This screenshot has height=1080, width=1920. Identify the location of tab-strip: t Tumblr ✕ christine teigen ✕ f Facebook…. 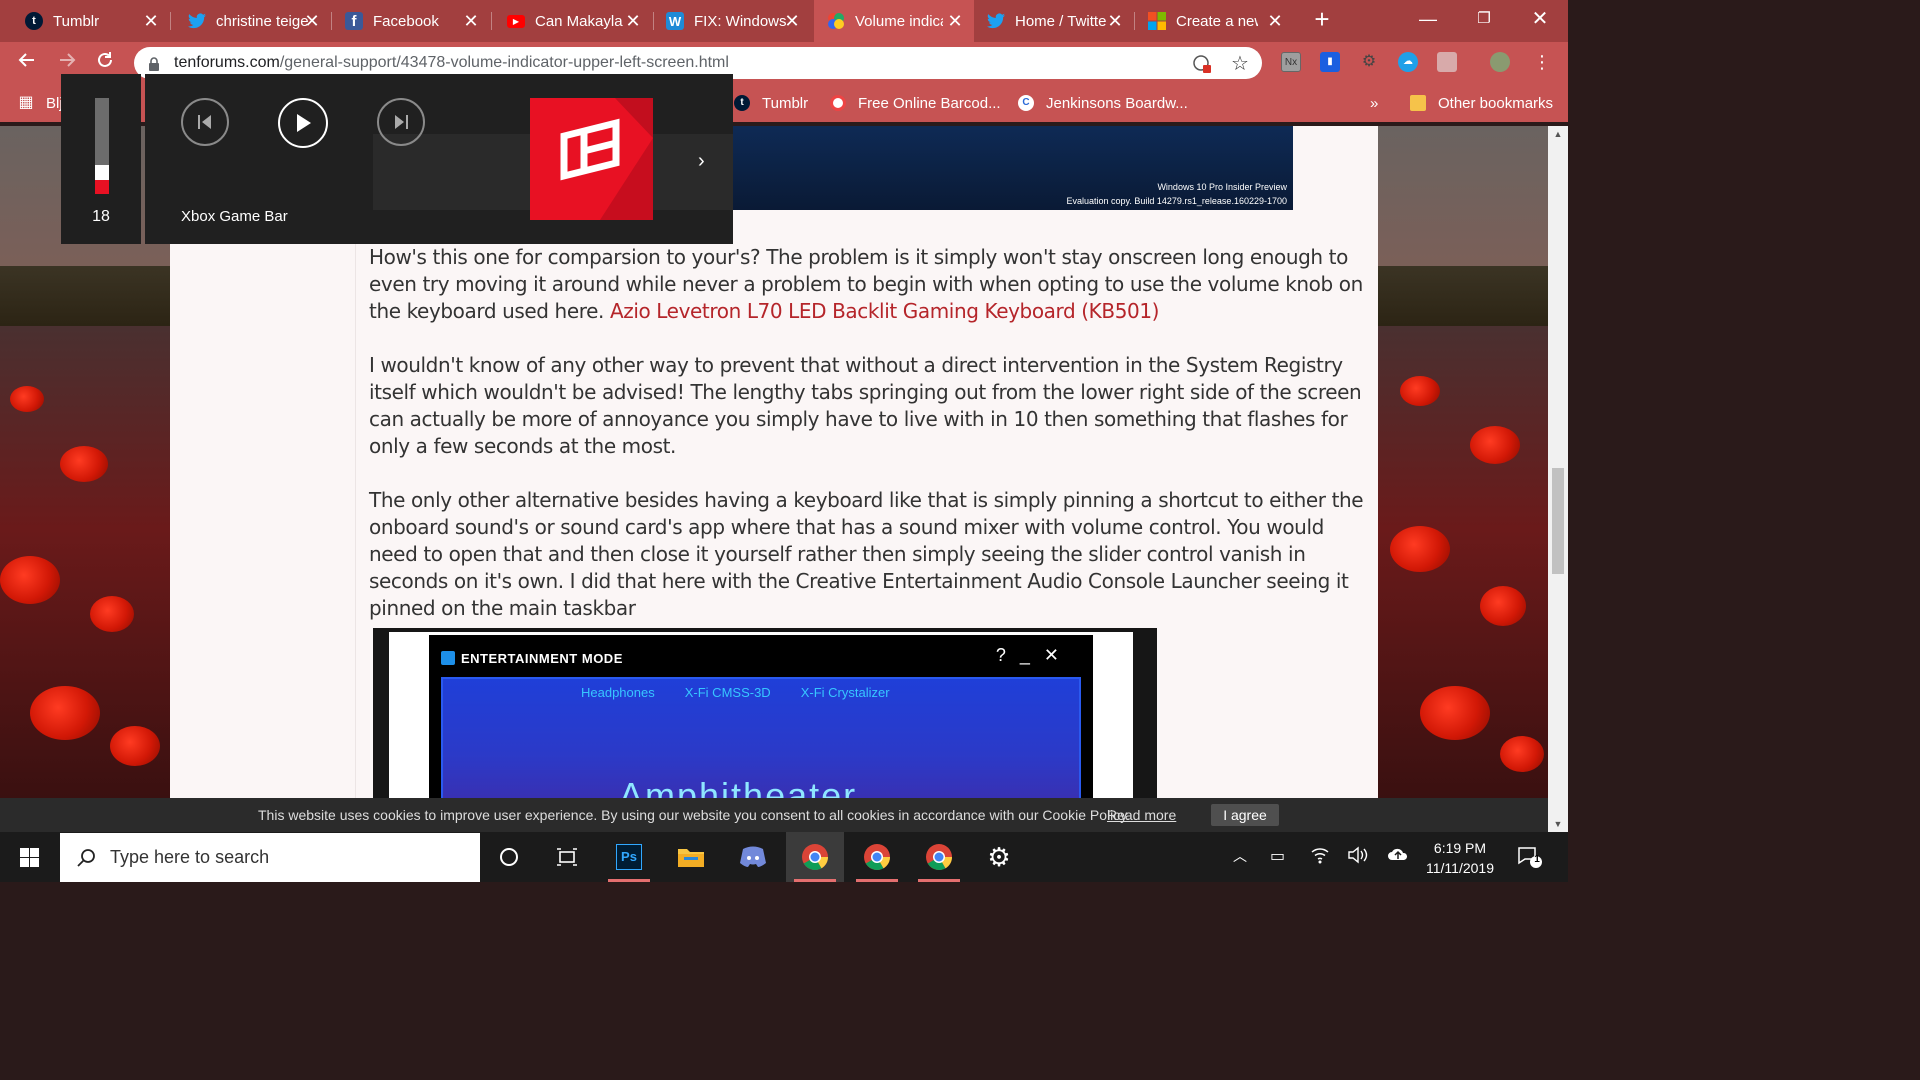
(784, 21).